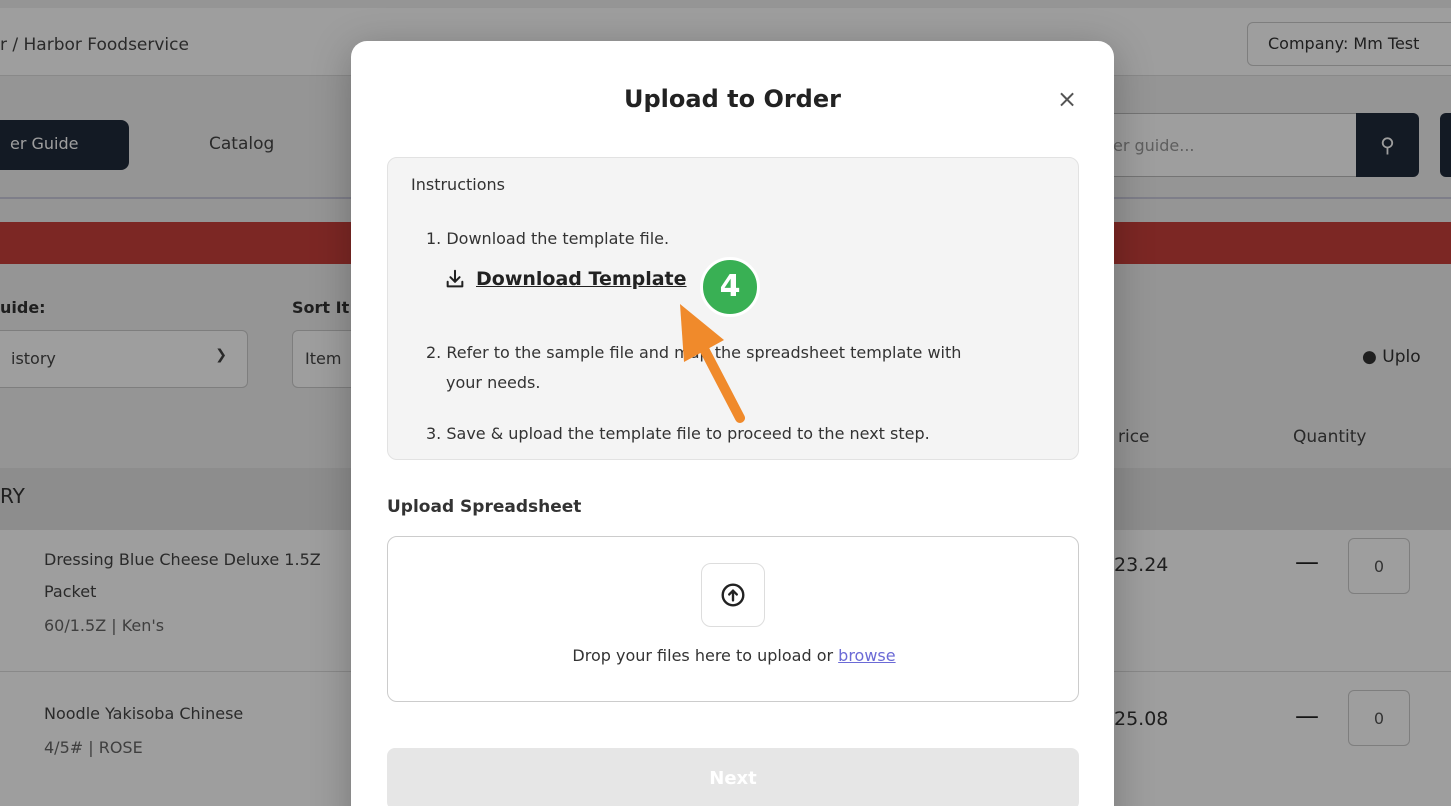 This screenshot has height=806, width=1451. I want to click on close-icon: ×, so click(1067, 99).